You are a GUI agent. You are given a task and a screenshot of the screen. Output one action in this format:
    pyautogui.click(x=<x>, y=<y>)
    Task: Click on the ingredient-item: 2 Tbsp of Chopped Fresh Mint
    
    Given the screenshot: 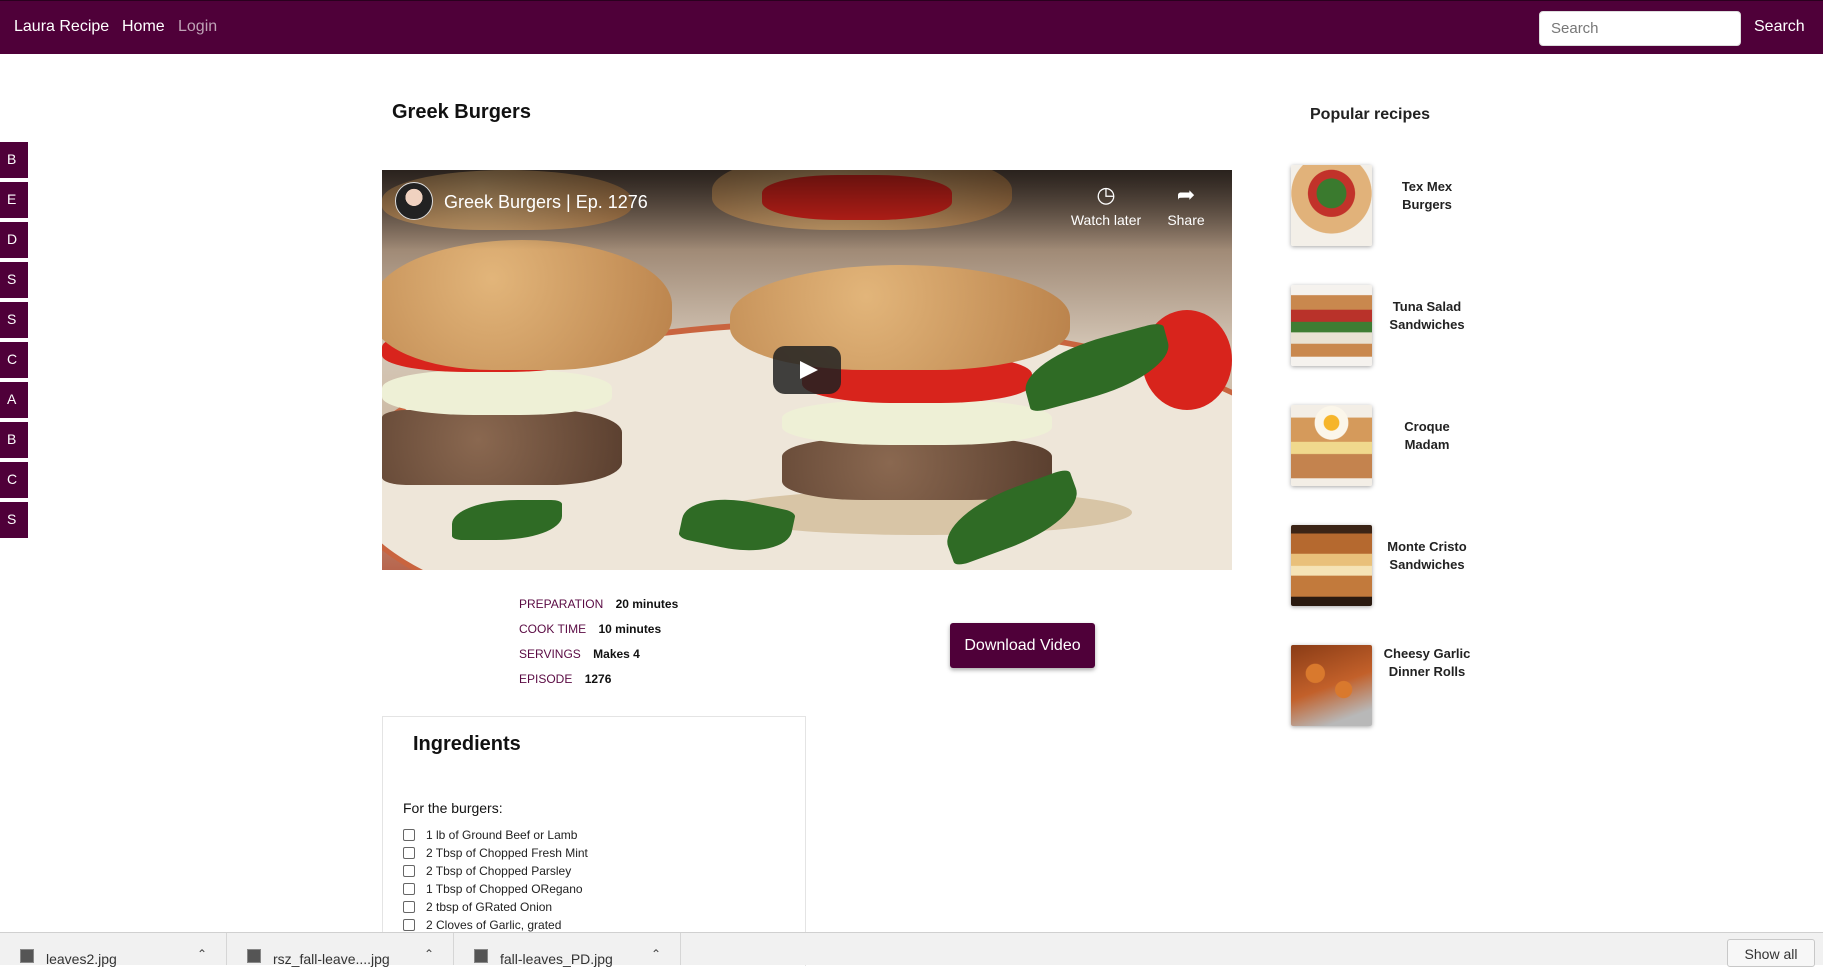 What is the action you would take?
    pyautogui.click(x=495, y=853)
    